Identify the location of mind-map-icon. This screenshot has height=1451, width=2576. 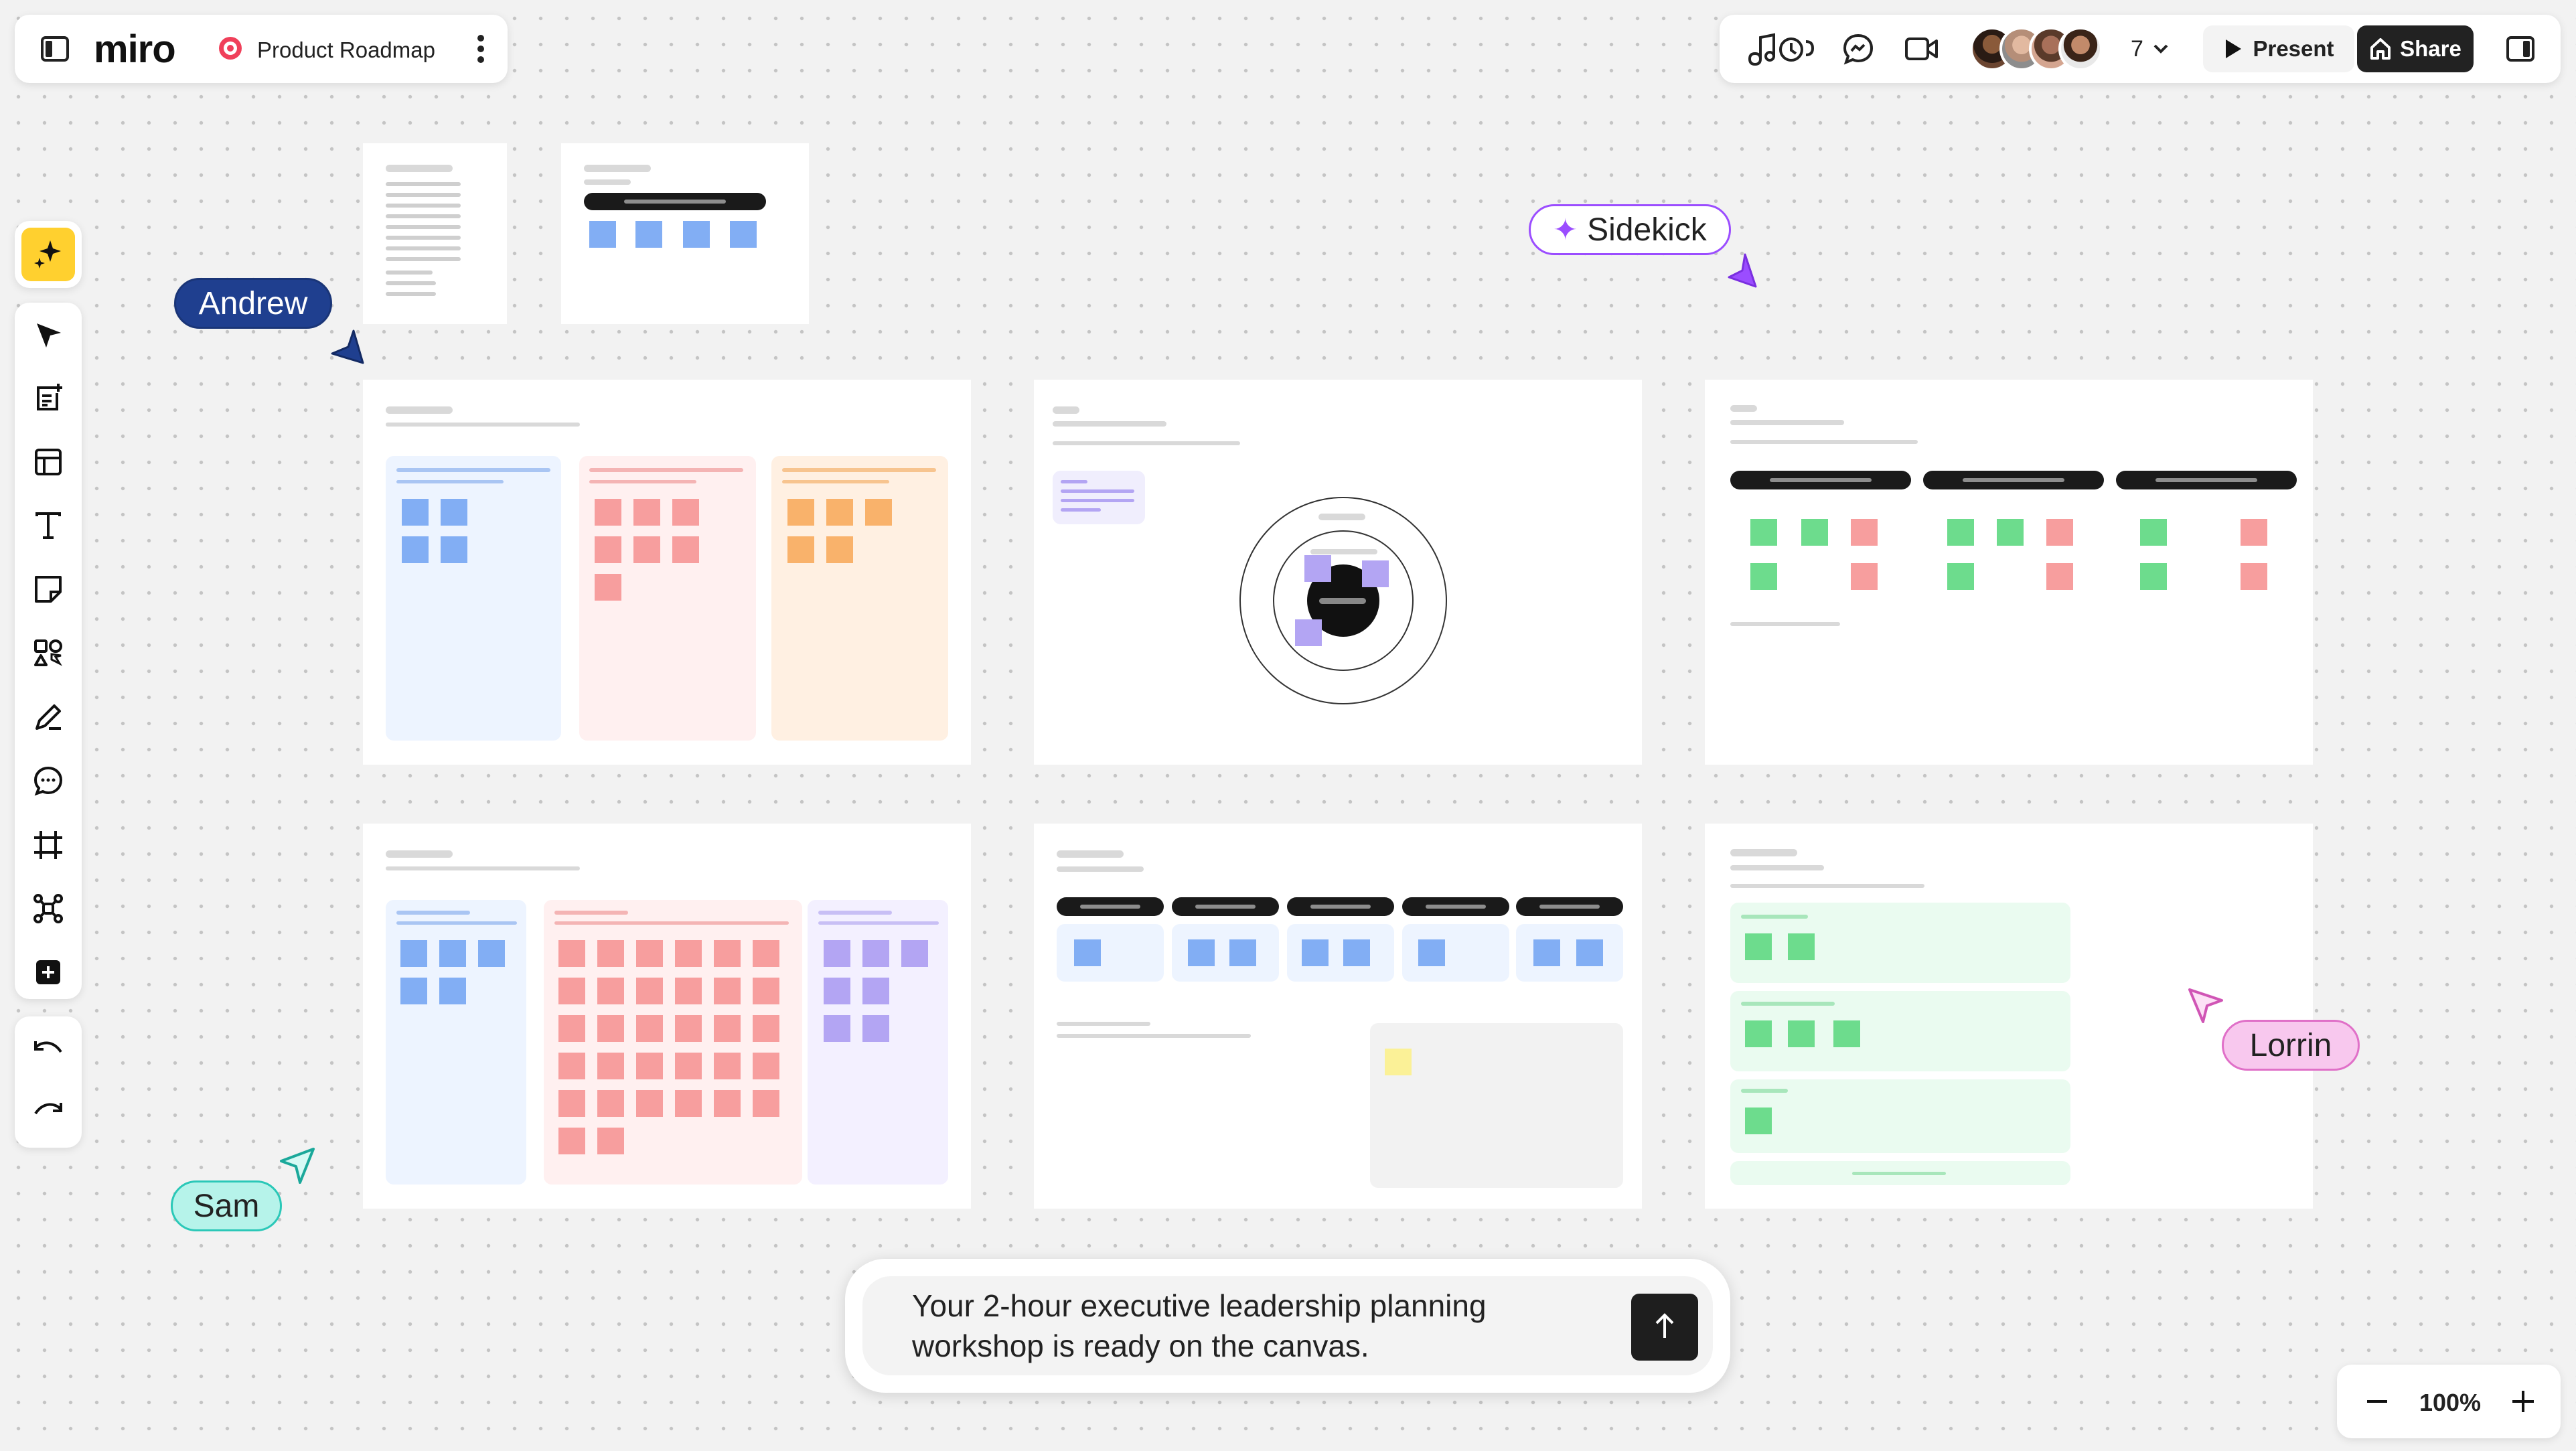
(48, 910).